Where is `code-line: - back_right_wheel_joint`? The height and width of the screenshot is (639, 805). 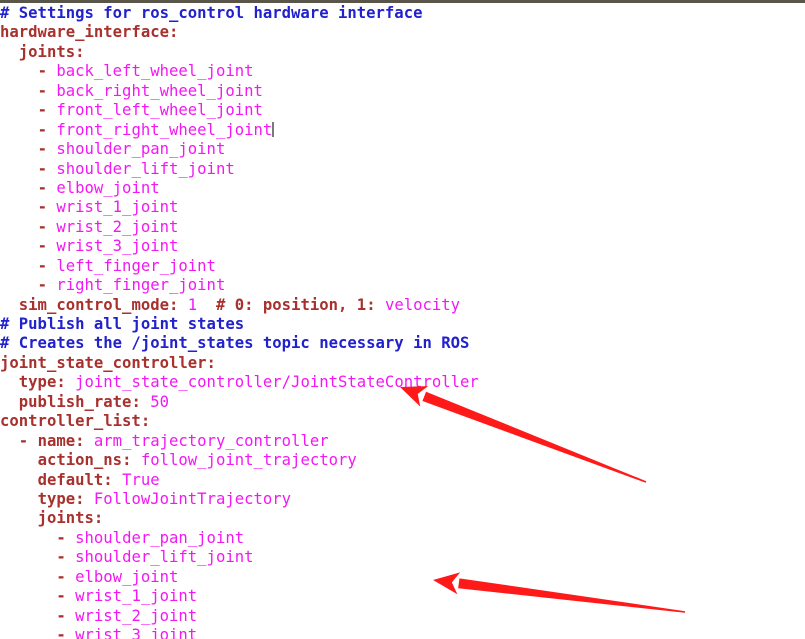
code-line: - back_right_wheel_joint is located at coordinates (402, 91).